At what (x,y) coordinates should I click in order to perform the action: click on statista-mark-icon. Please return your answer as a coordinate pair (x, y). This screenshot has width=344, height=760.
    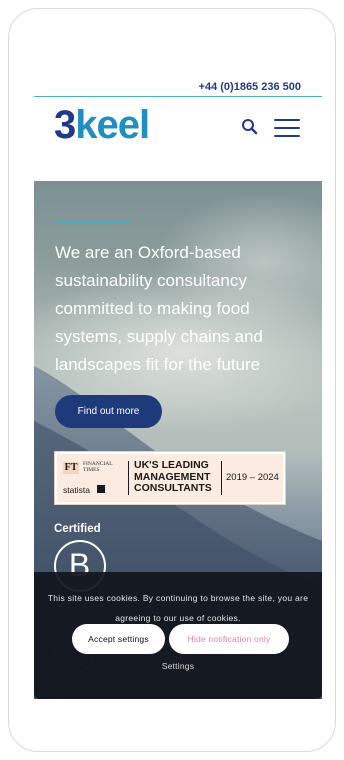
    Looking at the image, I should click on (101, 489).